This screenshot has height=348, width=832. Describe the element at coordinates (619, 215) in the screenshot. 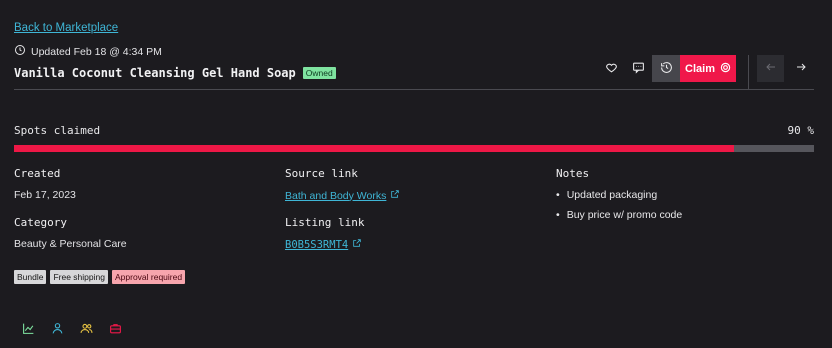

I see `note-item: Buy price w/ promo code` at that location.